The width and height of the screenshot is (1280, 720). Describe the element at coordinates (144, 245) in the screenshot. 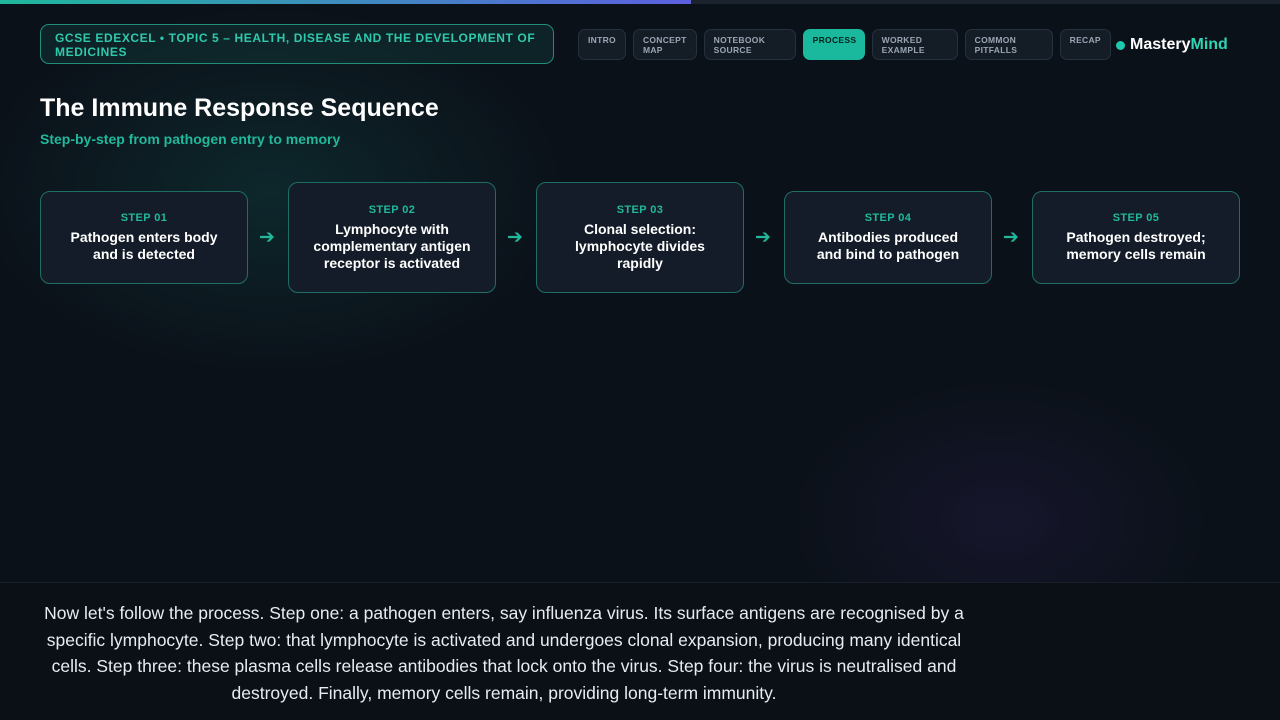

I see `step-description: Pathogen enters body and is detected` at that location.